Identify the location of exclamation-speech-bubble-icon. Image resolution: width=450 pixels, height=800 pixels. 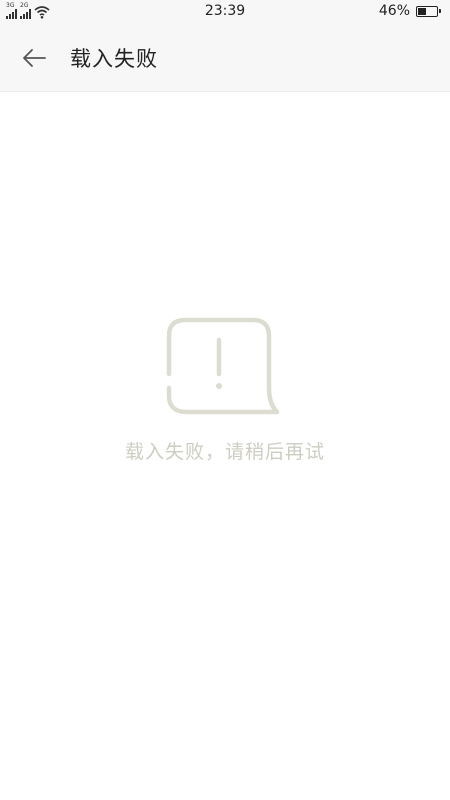
(223, 366).